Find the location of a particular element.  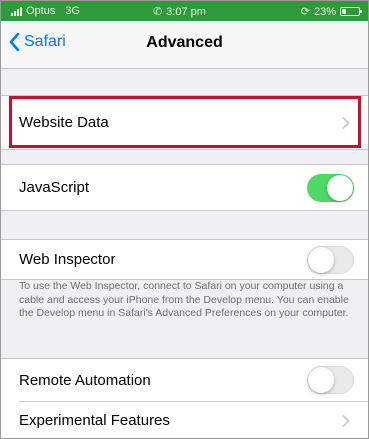

navigation-bar: Safari Advanced is located at coordinates (184, 45).